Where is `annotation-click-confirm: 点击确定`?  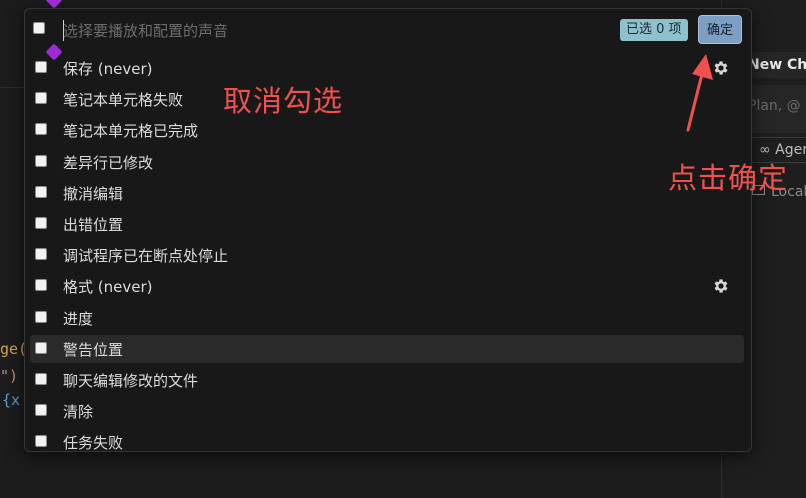
annotation-click-confirm: 点击确定 is located at coordinates (728, 178).